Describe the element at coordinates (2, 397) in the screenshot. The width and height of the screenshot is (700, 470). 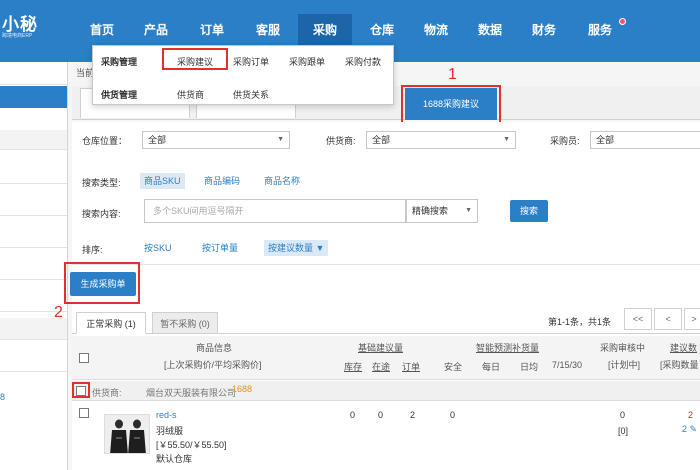
I see `sidebar-link: 8` at that location.